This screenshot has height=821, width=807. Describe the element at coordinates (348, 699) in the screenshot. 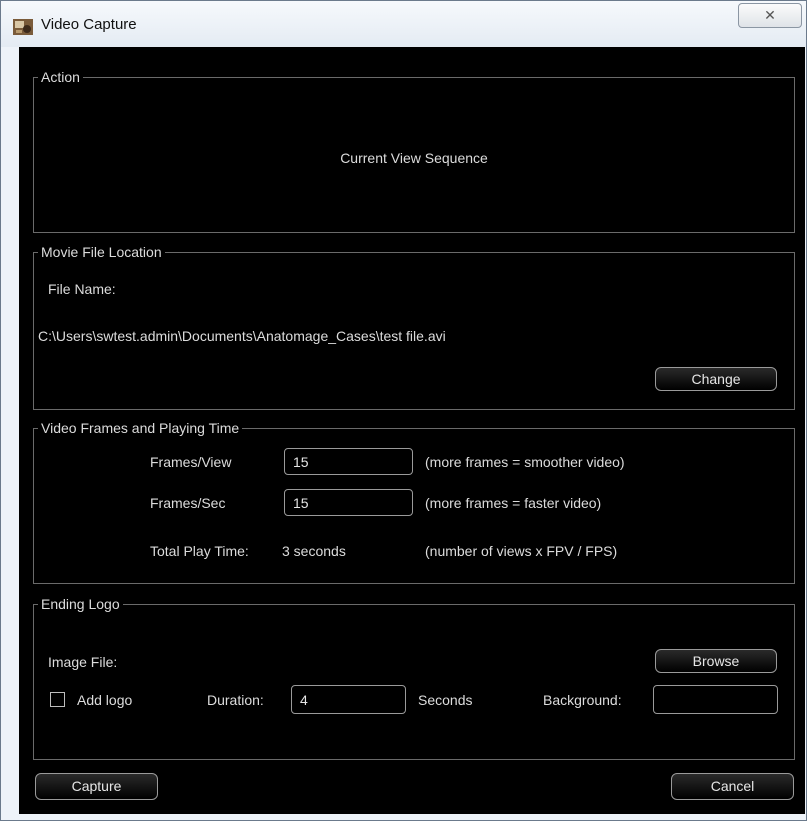

I see `duration-input` at that location.